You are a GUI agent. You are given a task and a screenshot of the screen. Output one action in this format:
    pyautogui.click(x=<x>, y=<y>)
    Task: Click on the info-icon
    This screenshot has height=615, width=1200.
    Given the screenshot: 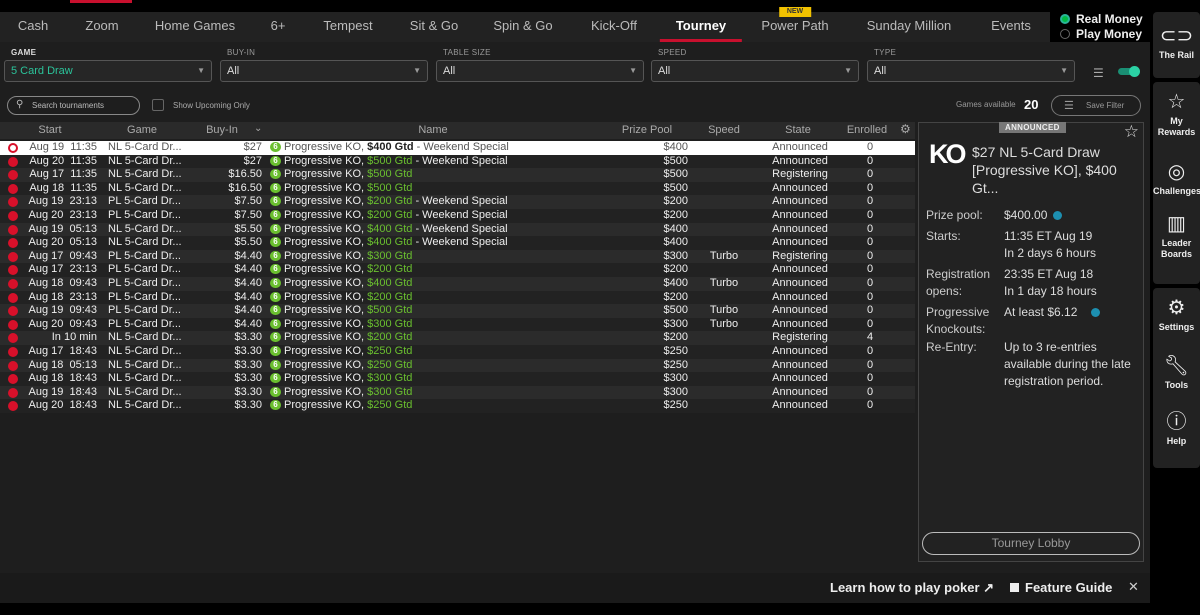 What is the action you would take?
    pyautogui.click(x=1096, y=312)
    